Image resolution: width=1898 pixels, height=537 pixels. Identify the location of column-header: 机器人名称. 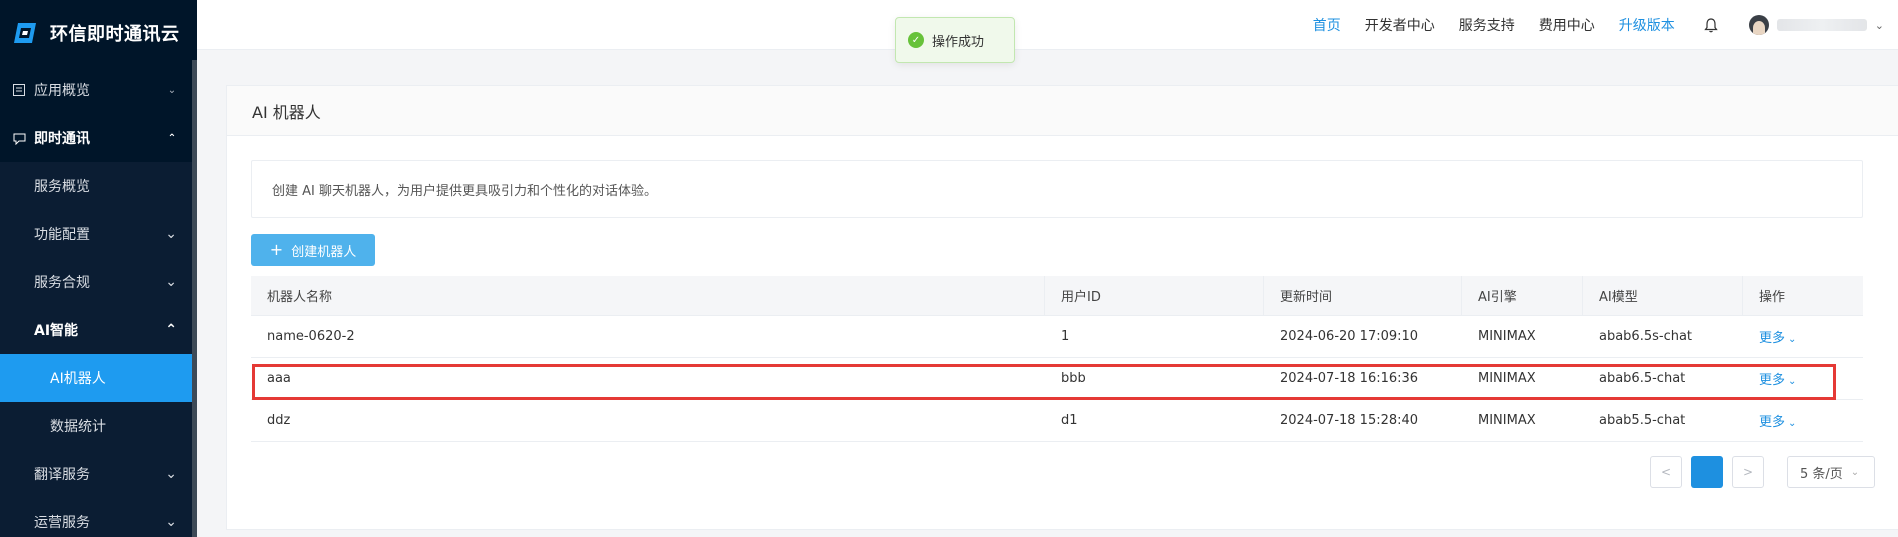
(648, 295).